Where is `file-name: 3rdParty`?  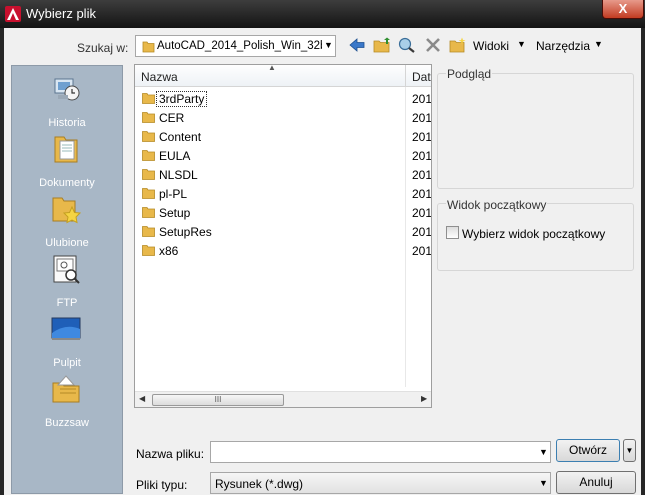
file-name: 3rdParty is located at coordinates (181, 99).